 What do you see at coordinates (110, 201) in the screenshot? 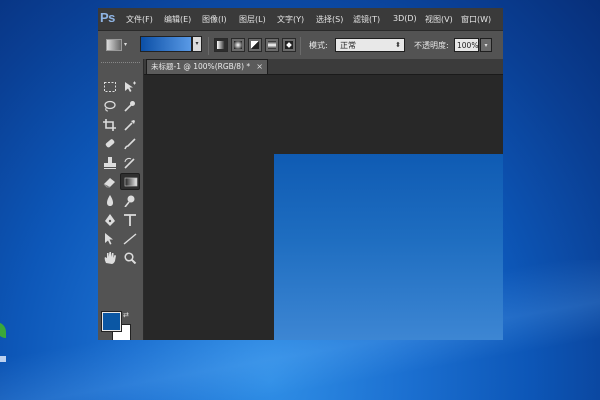
I see `blur-tool-icon` at bounding box center [110, 201].